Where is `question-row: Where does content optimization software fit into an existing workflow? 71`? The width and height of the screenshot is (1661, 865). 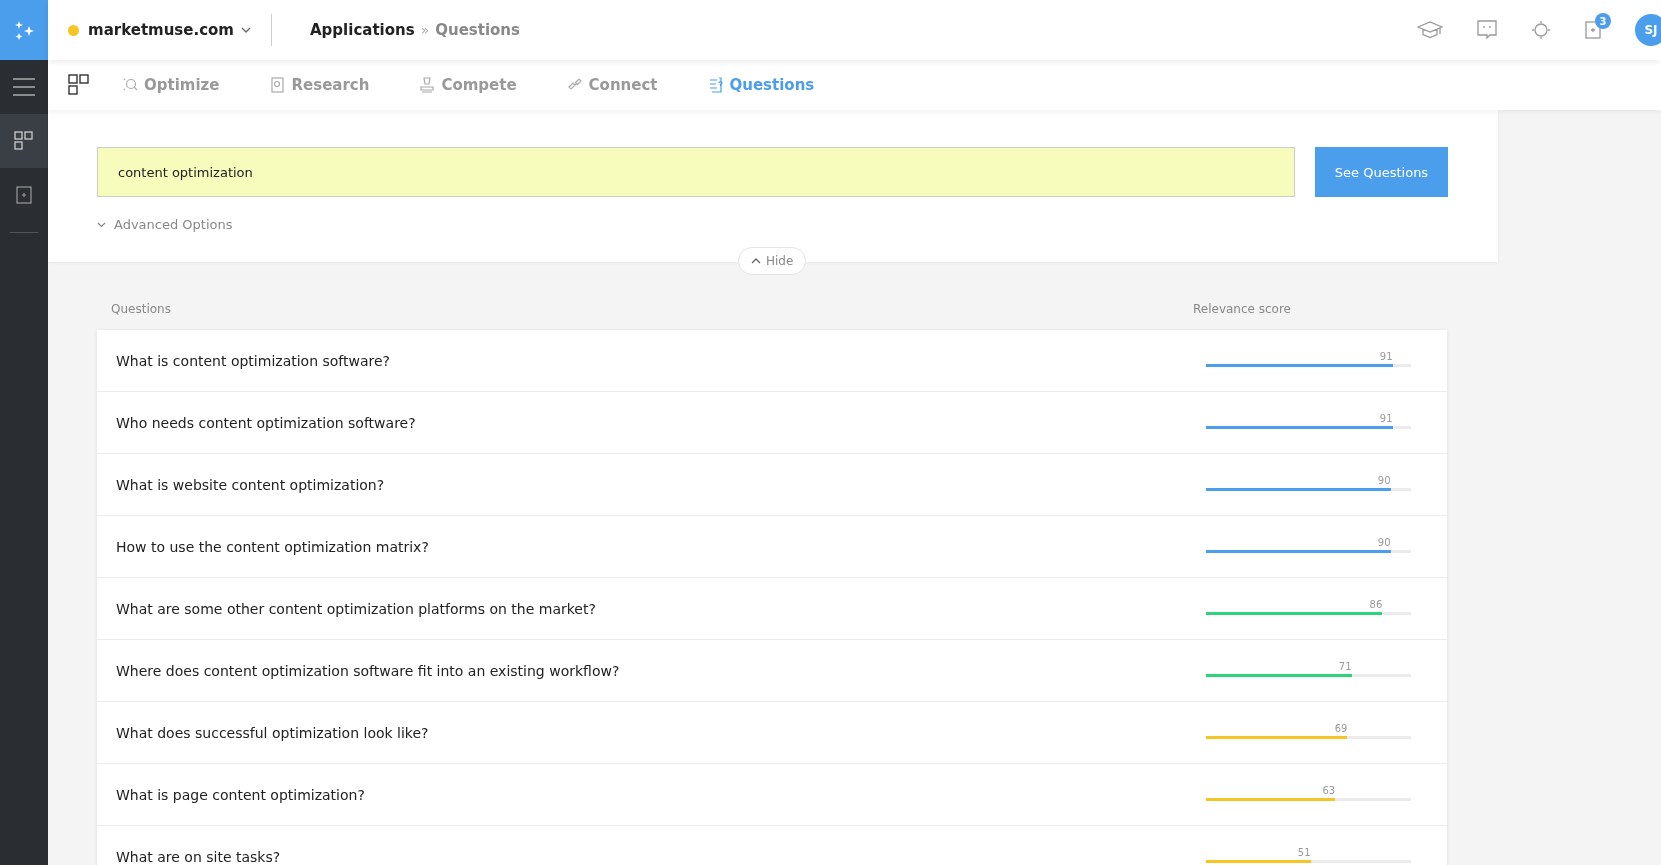
question-row: Where does content optimization software fit into an existing workflow? 71 is located at coordinates (772, 671).